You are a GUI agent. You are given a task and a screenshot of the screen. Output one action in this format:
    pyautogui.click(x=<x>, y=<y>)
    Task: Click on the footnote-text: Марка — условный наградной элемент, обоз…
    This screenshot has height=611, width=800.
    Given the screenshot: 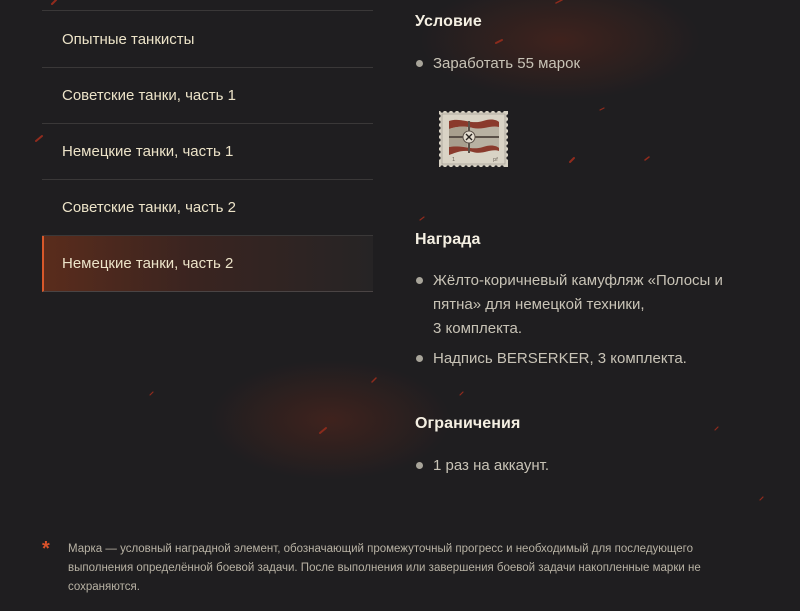 What is the action you would take?
    pyautogui.click(x=418, y=568)
    